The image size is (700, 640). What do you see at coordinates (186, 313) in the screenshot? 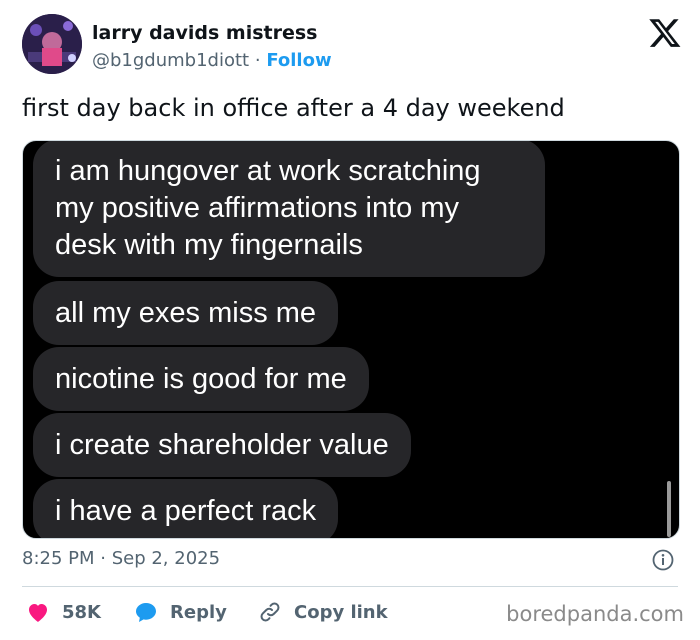
I see `message-bubble: all my exes miss me` at bounding box center [186, 313].